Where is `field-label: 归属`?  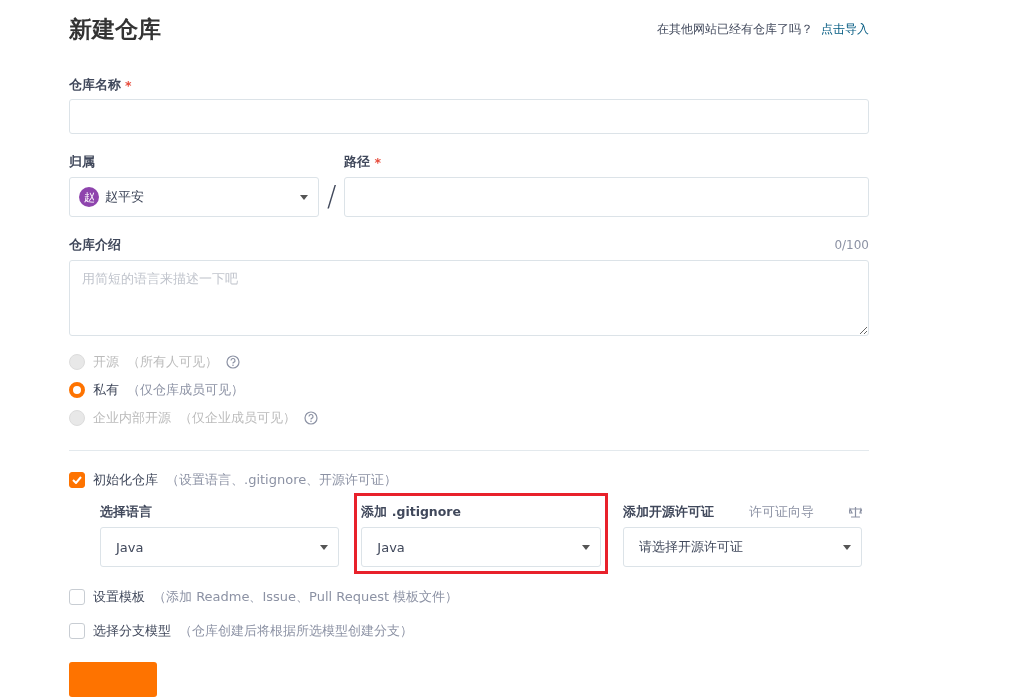 field-label: 归属 is located at coordinates (82, 162).